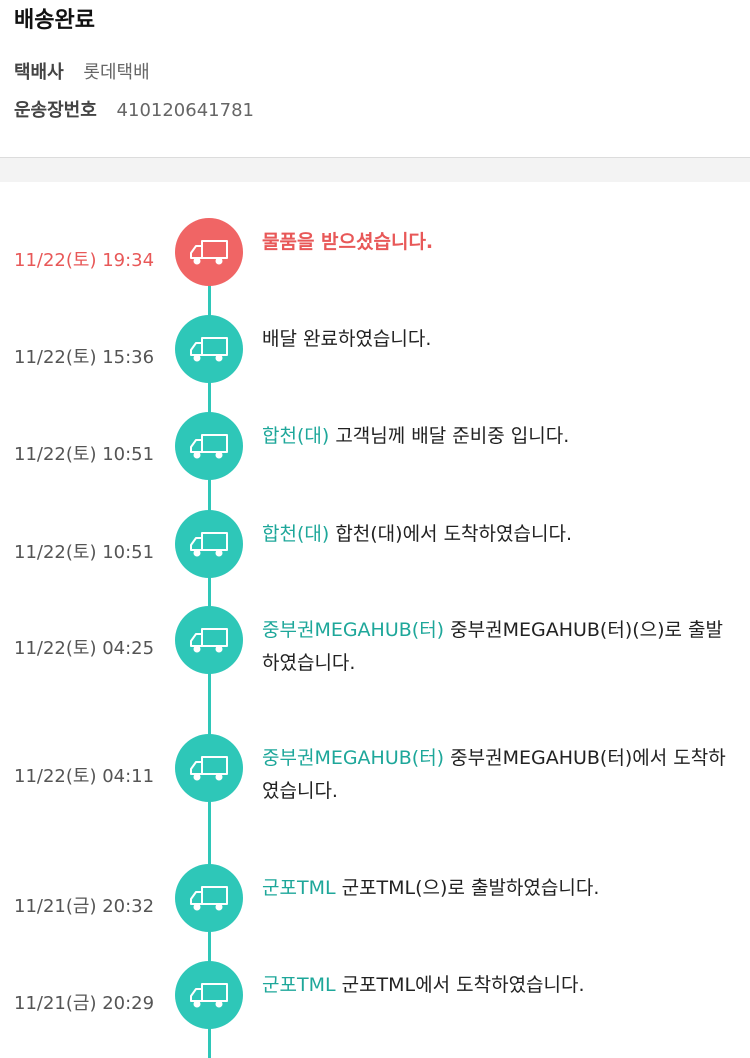 This screenshot has height=1058, width=750. Describe the element at coordinates (348, 242) in the screenshot. I see `event-message: 물품을 받으셨습니다.` at that location.